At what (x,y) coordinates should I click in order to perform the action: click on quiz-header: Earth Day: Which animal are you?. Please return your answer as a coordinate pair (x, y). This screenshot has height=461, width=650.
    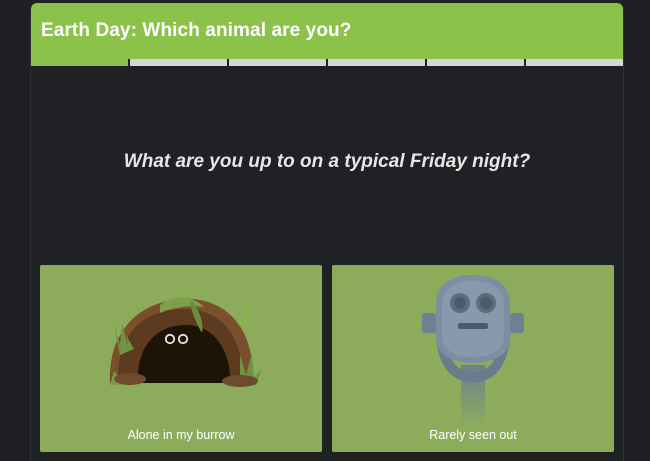
    Looking at the image, I should click on (327, 31).